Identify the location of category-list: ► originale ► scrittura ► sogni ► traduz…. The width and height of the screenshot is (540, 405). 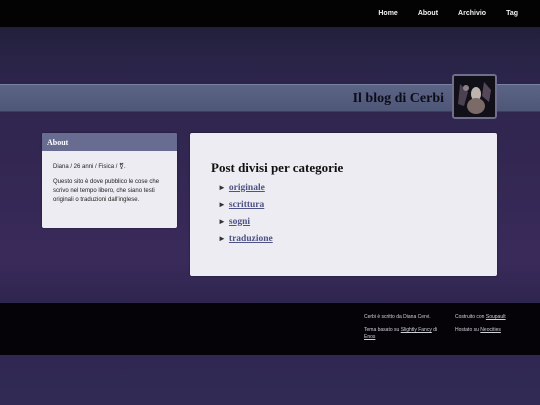
(245, 213).